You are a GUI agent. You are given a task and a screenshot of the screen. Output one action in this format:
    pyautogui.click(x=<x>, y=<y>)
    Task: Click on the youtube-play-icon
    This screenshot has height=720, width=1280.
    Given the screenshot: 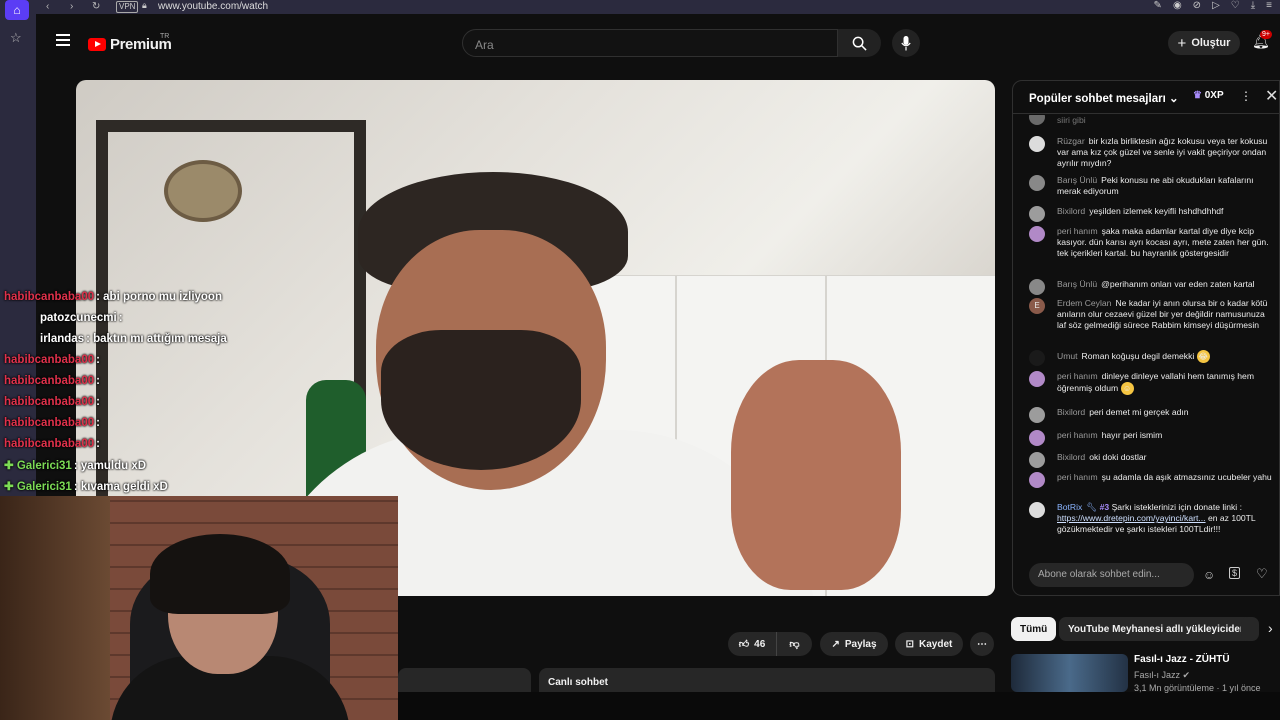 What is the action you would take?
    pyautogui.click(x=97, y=44)
    